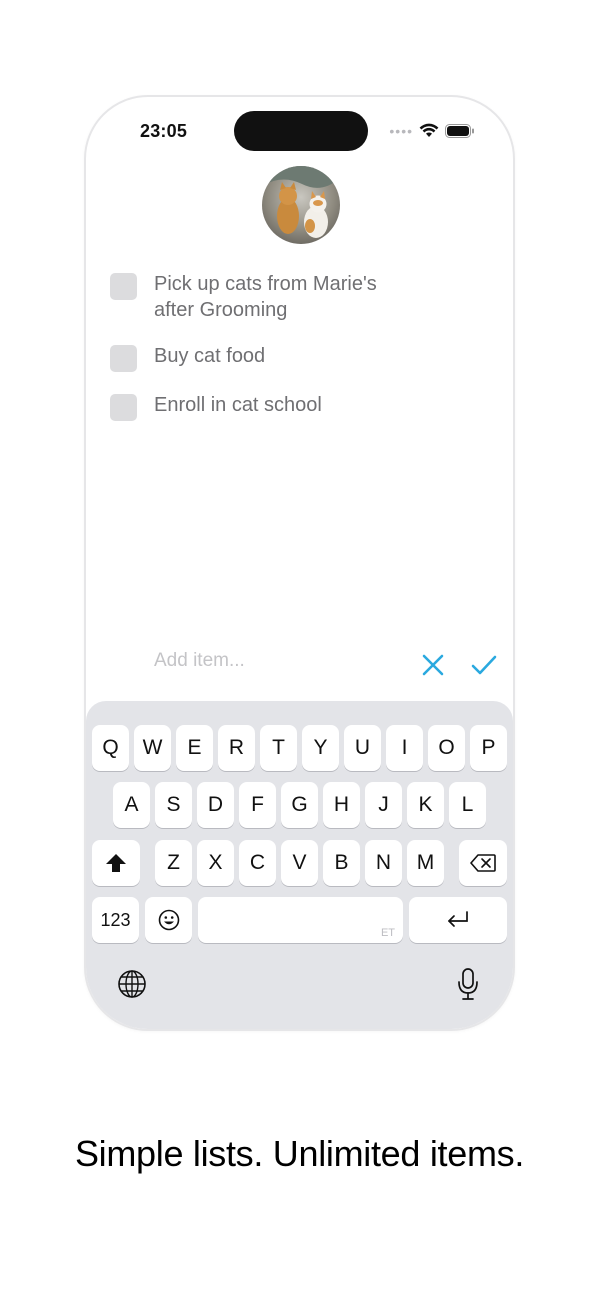 This screenshot has height=1300, width=599. I want to click on key-q: Q, so click(110, 748).